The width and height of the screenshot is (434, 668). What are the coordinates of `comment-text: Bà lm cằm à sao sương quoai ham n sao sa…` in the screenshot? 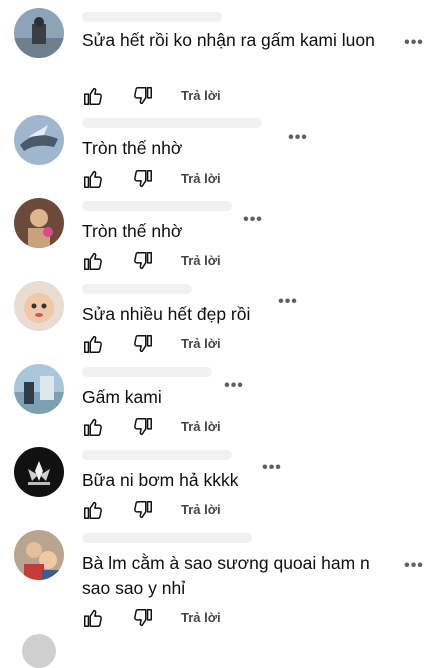 It's located at (226, 575).